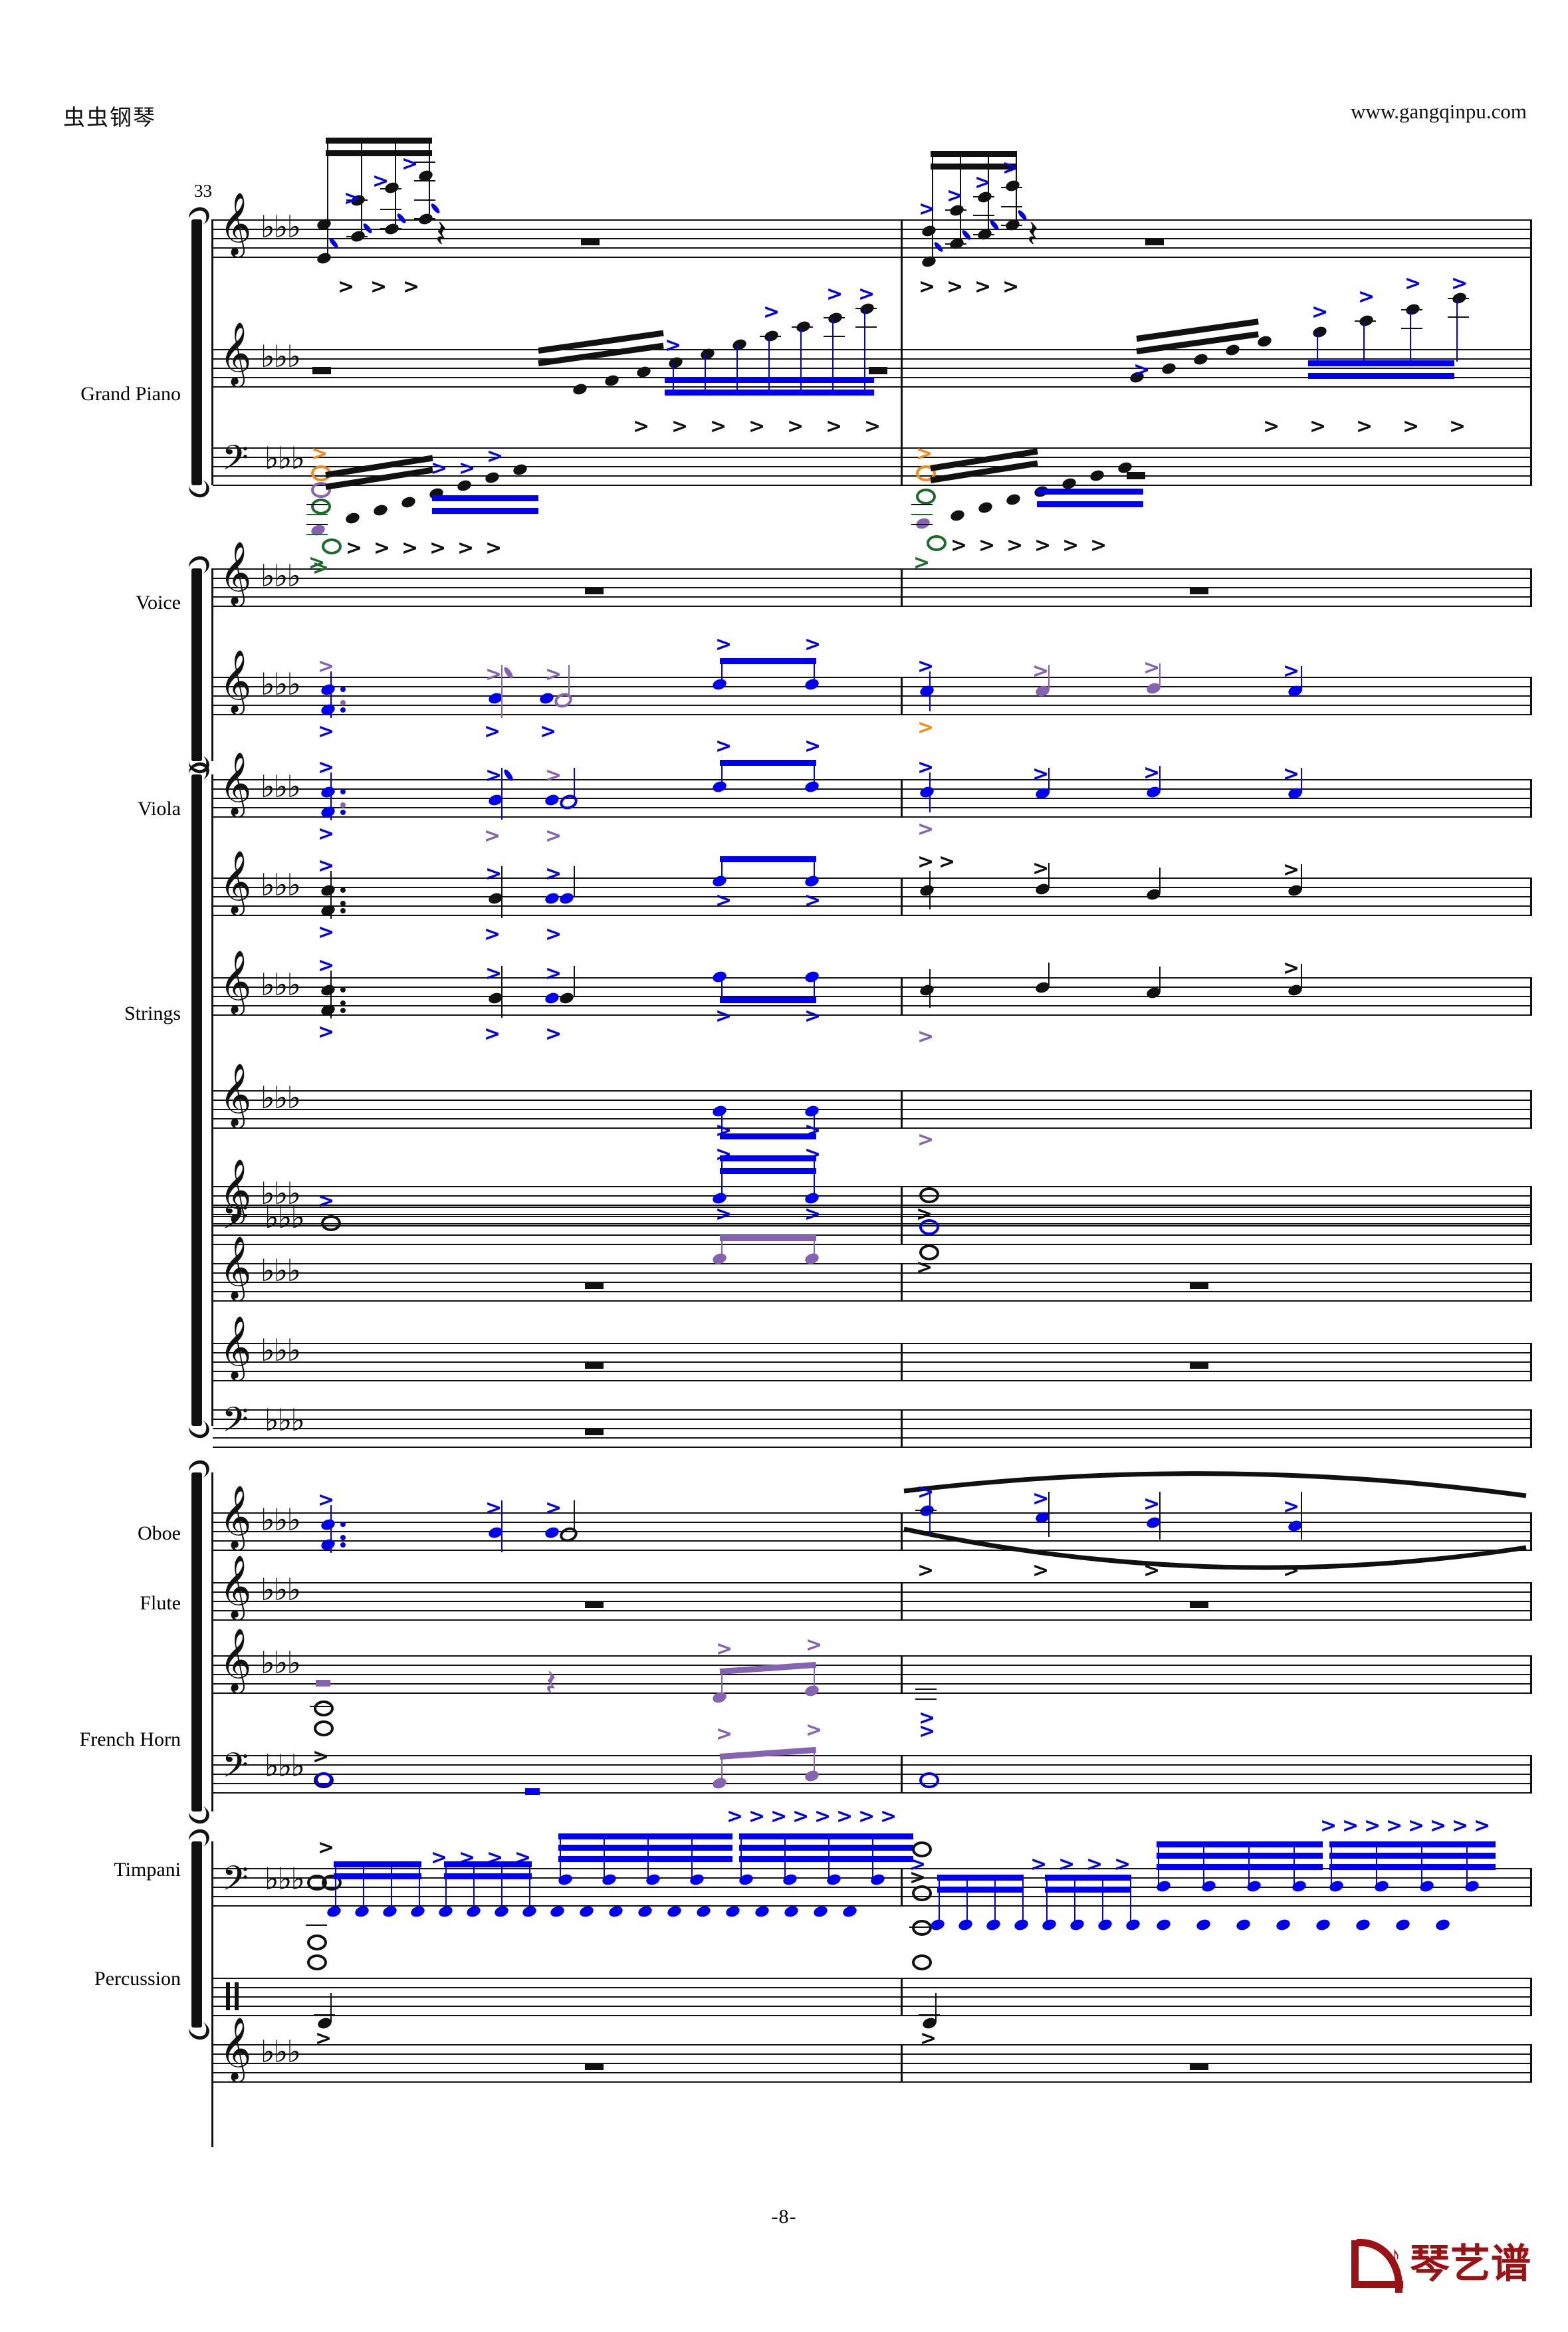 This screenshot has height=2332, width=1568. Describe the element at coordinates (873, 1226) in the screenshot. I see `staff-strings-bass` at that location.